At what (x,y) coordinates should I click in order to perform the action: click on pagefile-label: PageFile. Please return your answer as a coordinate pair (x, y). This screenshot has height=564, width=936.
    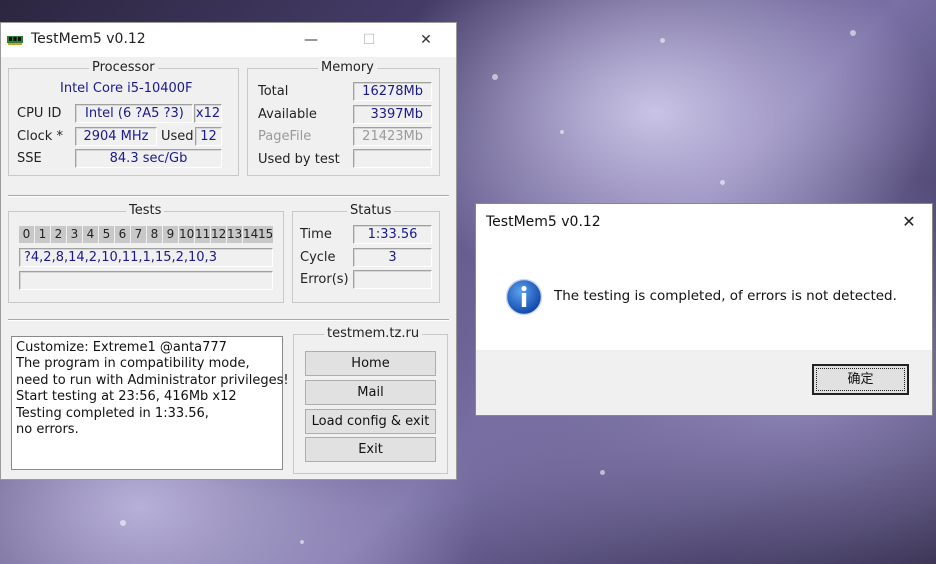
    Looking at the image, I should click on (285, 136).